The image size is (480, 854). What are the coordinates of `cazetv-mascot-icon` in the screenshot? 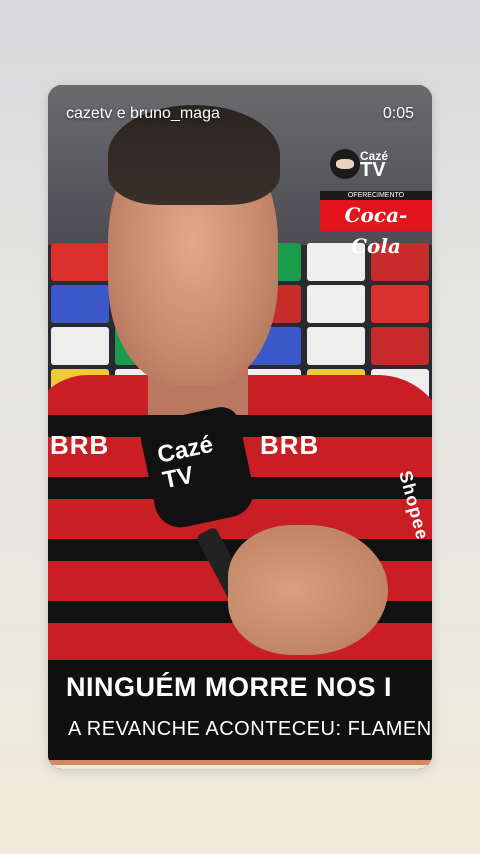 It's located at (345, 164).